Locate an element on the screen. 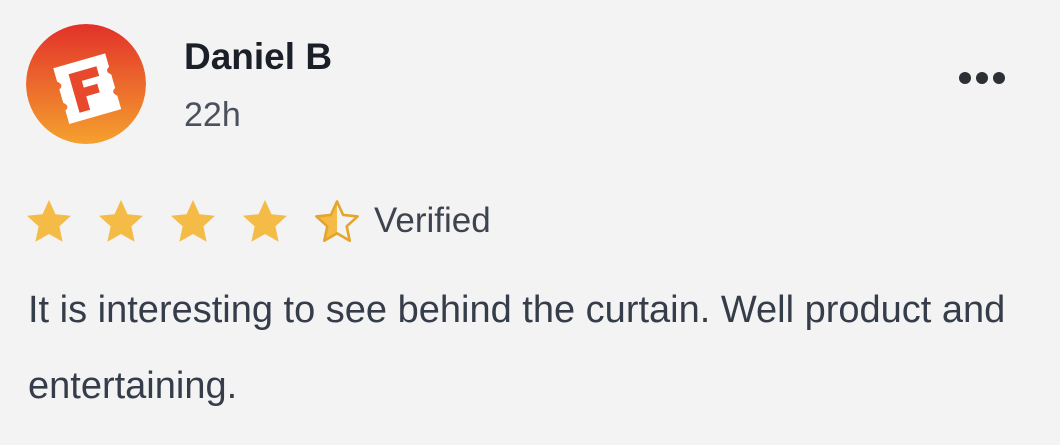 Image resolution: width=1060 pixels, height=445 pixels. reviewer-avatar is located at coordinates (86, 84).